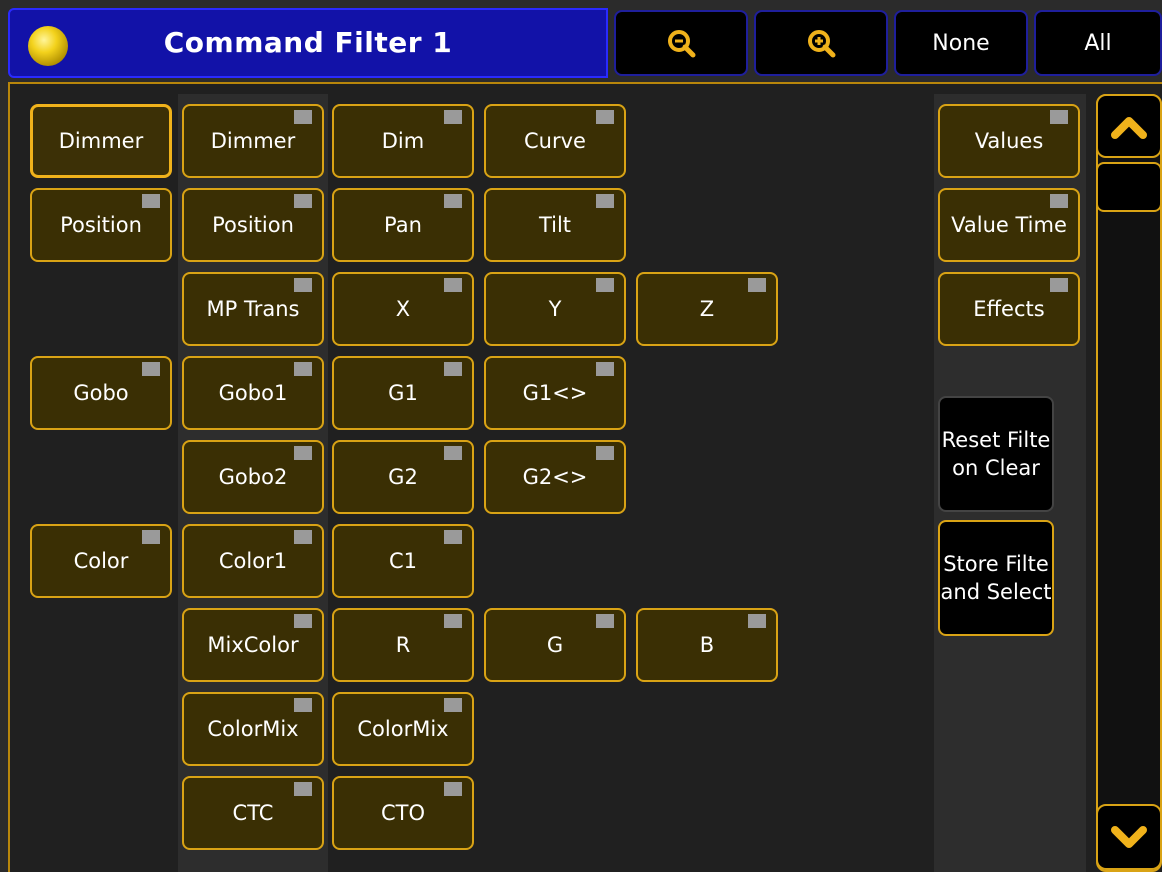 This screenshot has width=1162, height=872. I want to click on select-none-button: None, so click(961, 43).